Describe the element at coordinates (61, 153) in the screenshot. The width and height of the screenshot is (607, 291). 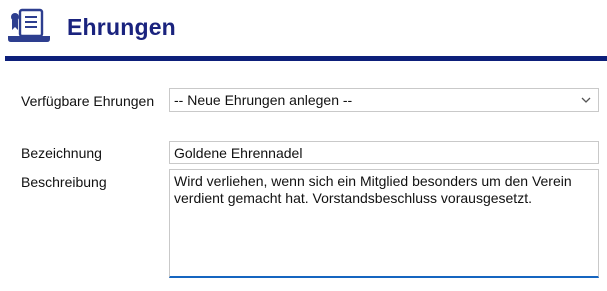
I see `name-label: Bezeichnung` at that location.